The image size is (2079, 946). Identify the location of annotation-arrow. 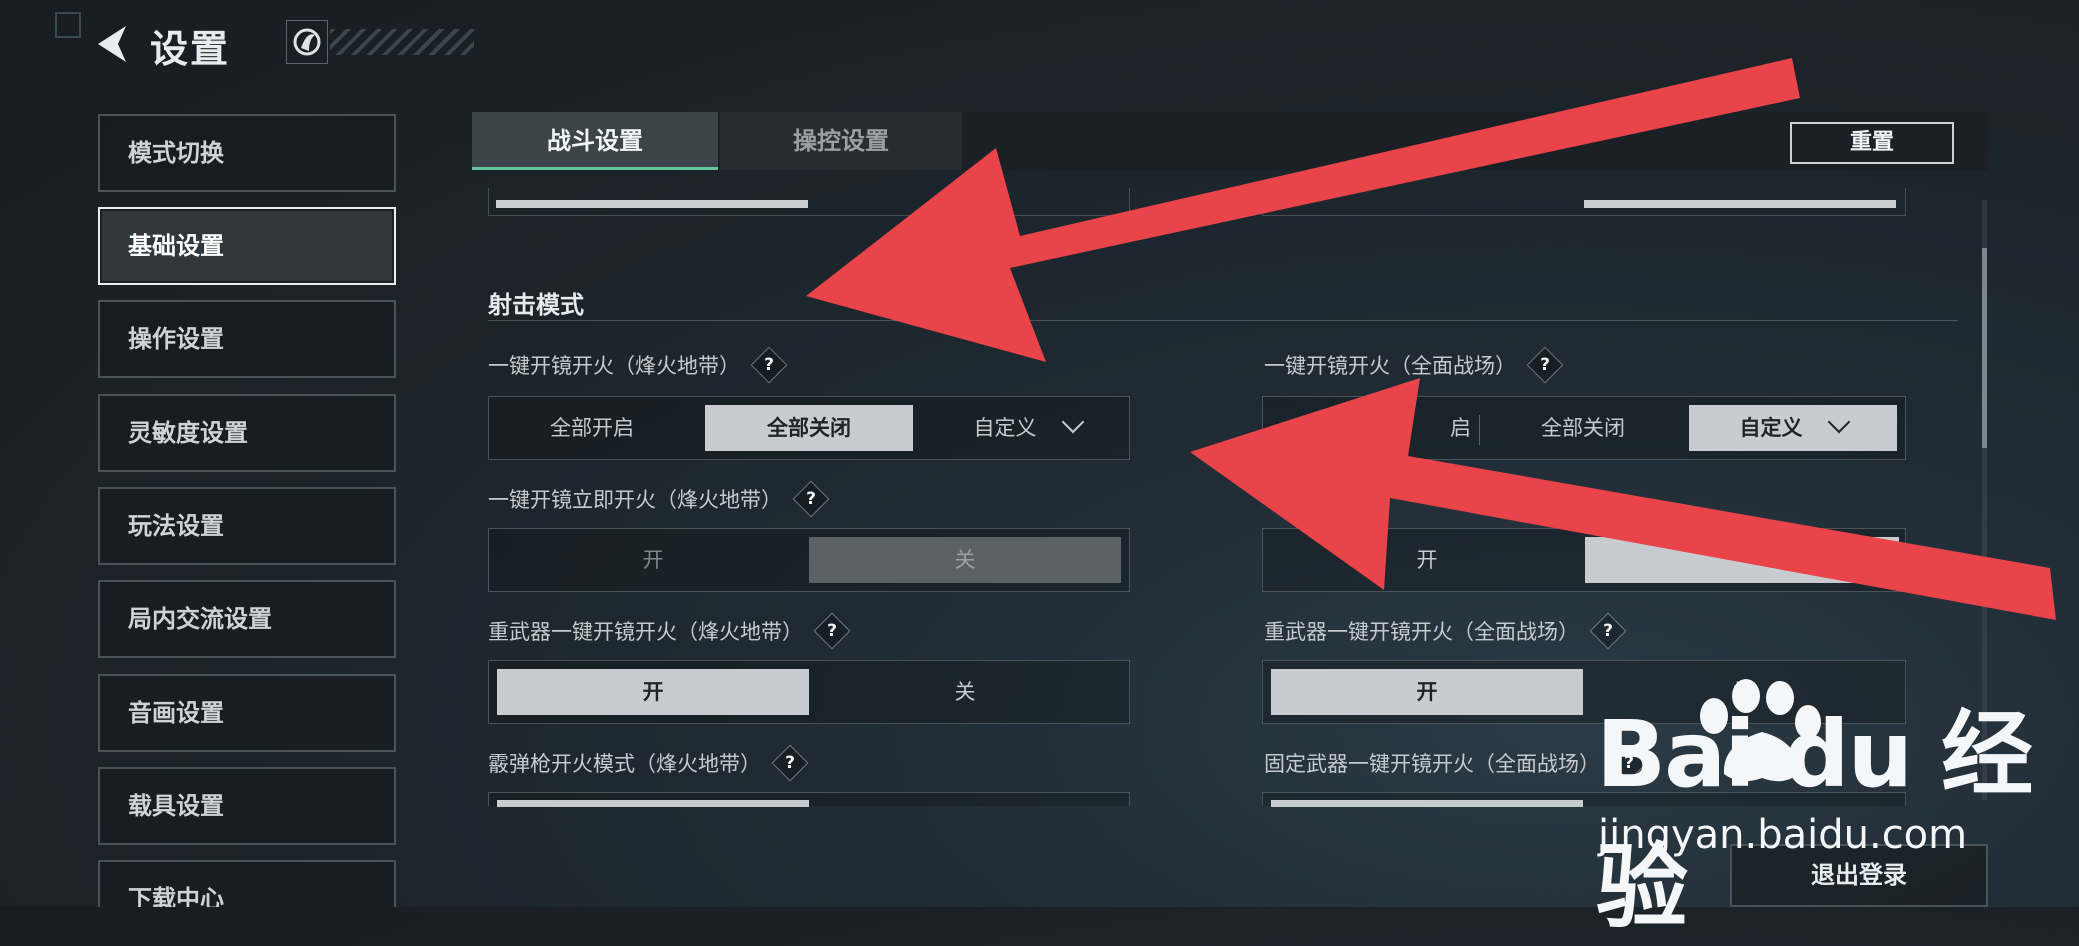
(1623, 499).